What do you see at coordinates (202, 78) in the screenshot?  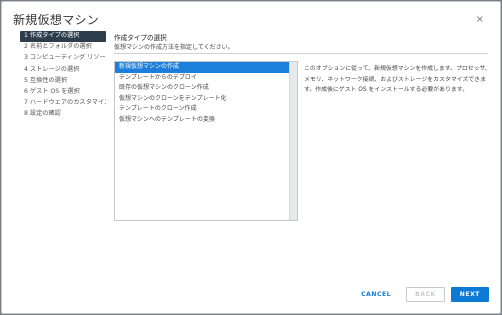 I see `list-item-deploy-from-template: テンプレートからのデプロイ` at bounding box center [202, 78].